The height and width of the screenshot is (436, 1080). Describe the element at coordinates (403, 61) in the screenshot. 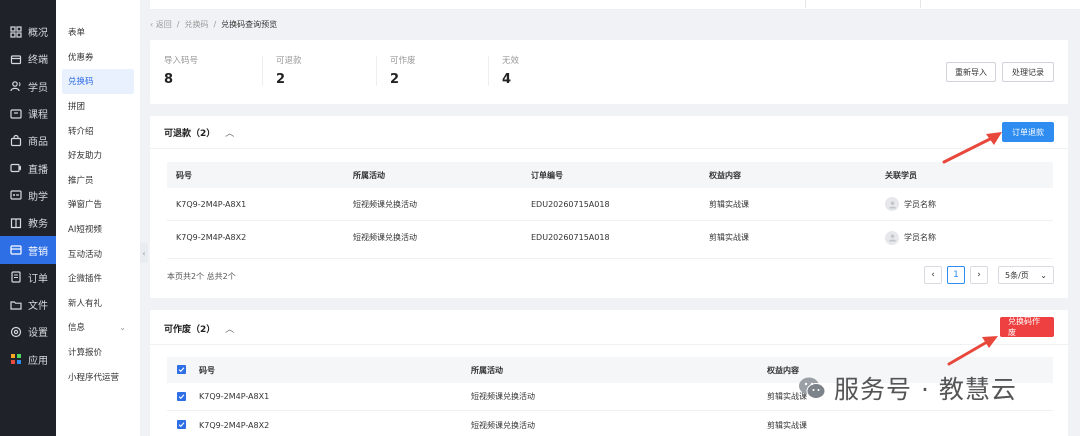

I see `stat-label: 可作废` at that location.